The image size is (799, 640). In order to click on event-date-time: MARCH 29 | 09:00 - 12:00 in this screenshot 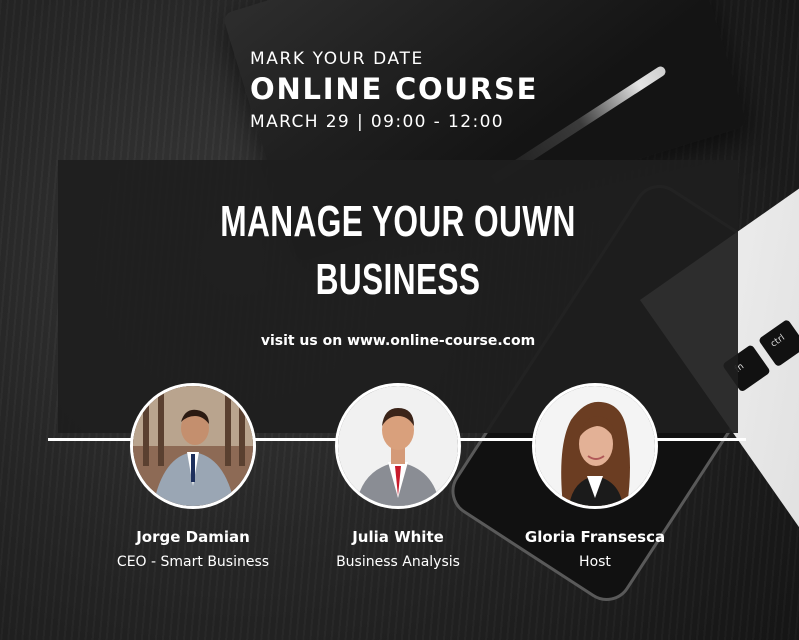, I will do `click(377, 122)`.